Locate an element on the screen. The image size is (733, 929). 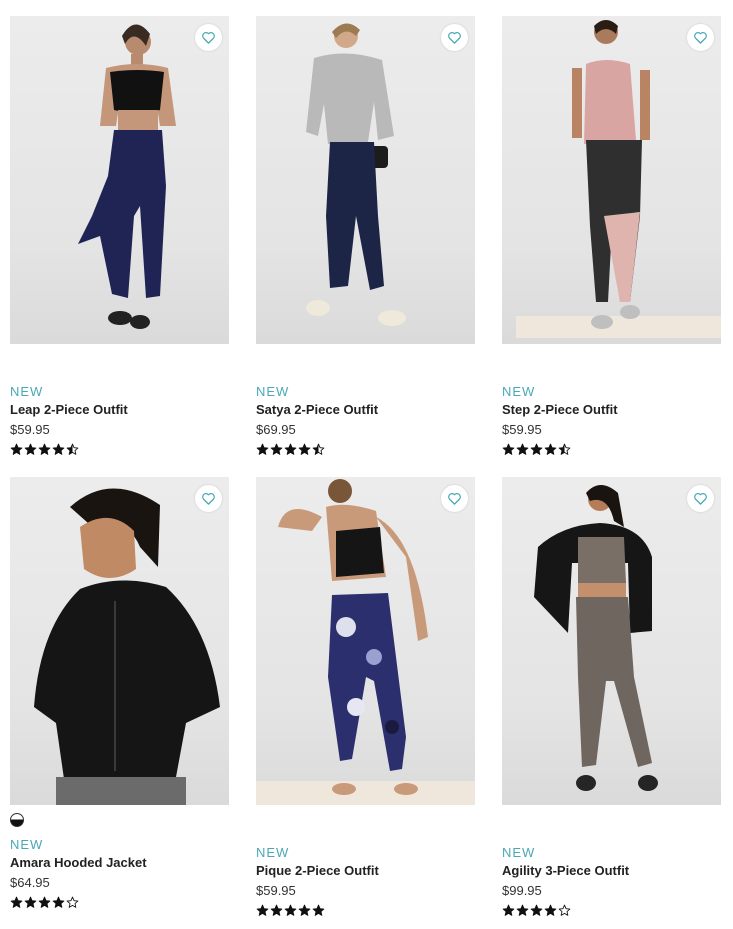
product-info: NEW Step 2-Piece Outfit $59.95 is located at coordinates (611, 415).